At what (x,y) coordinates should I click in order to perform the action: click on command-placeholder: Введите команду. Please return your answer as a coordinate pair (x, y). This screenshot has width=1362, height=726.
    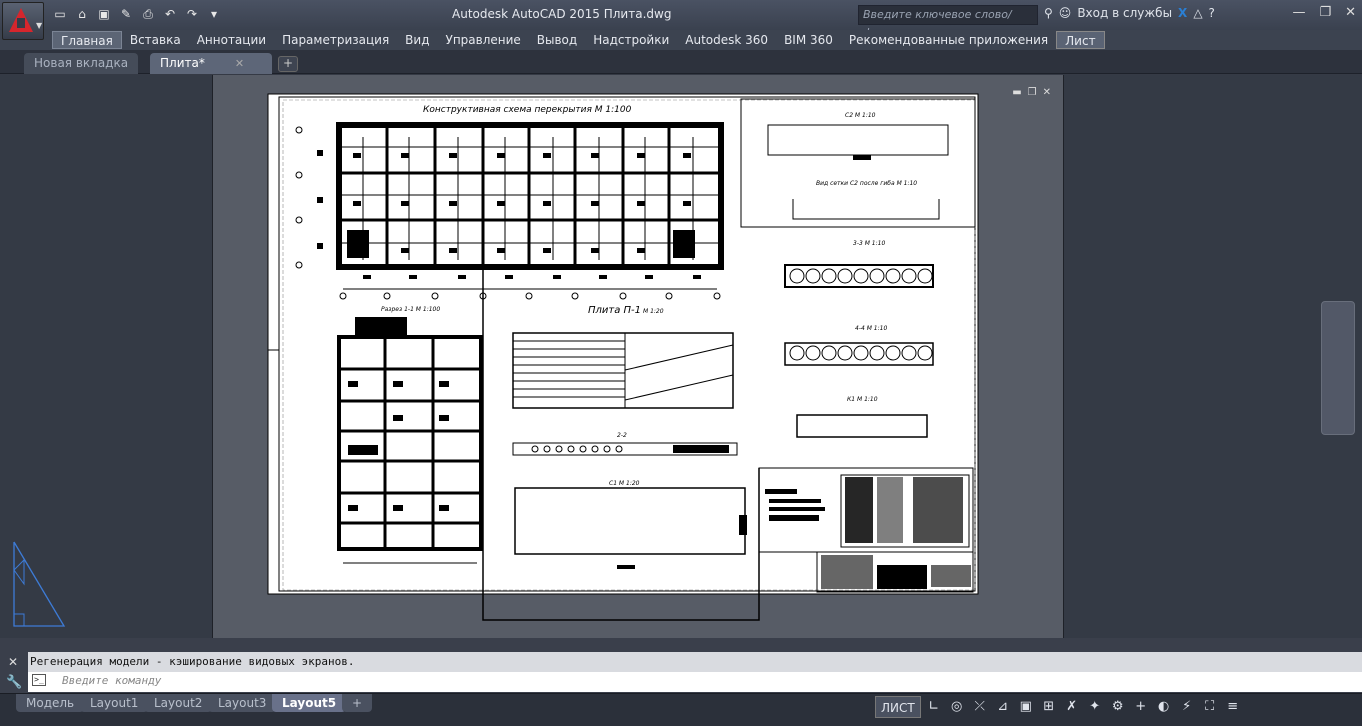
    Looking at the image, I should click on (112, 680).